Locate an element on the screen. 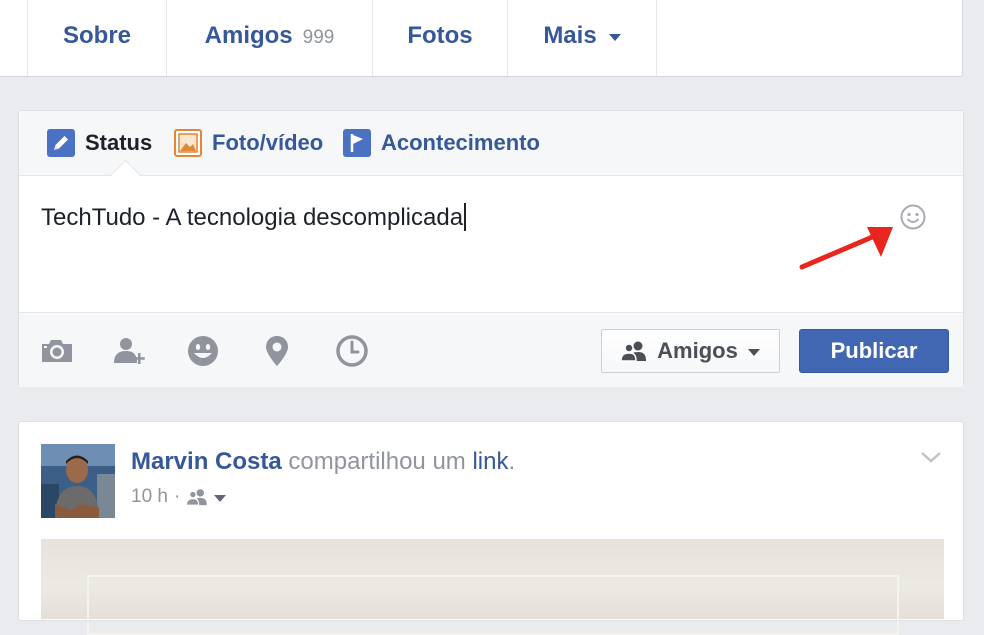 The width and height of the screenshot is (984, 635). tab-sobre-label: Sobre is located at coordinates (96, 35).